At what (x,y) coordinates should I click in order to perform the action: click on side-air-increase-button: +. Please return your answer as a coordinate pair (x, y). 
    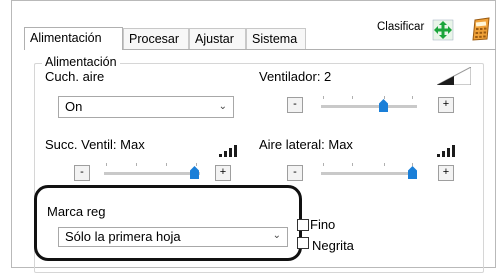
    Looking at the image, I should click on (446, 173).